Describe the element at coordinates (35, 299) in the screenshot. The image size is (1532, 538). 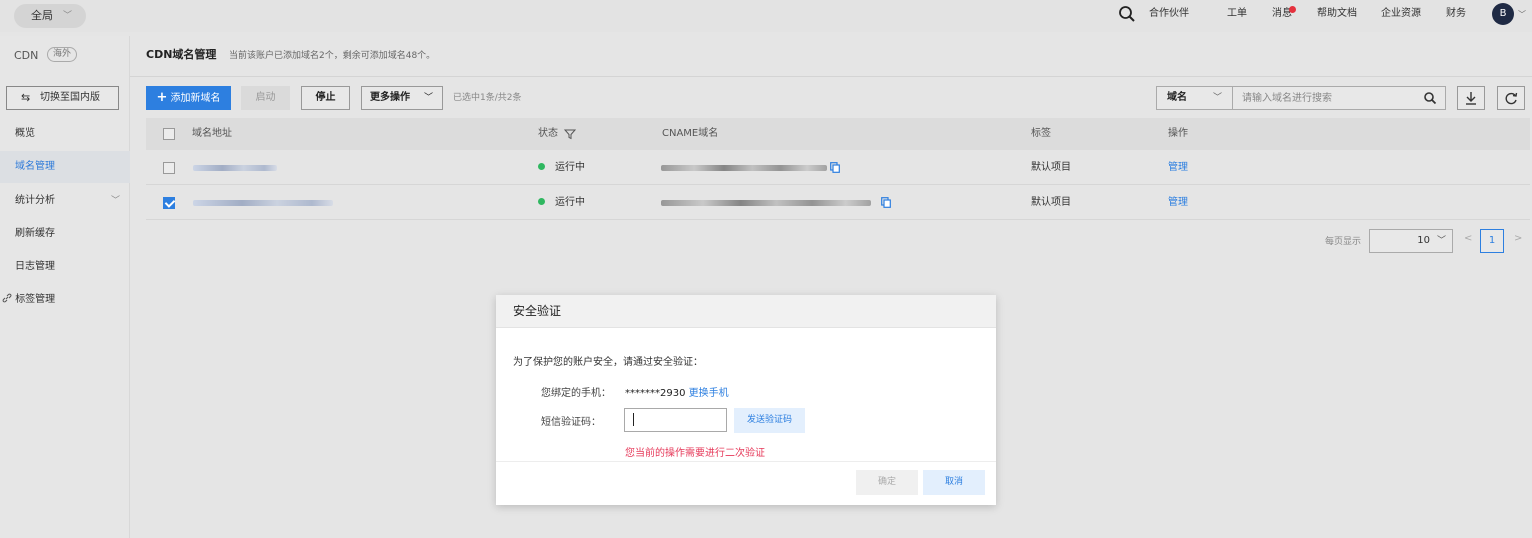
I see `sidebar-item-label: 标签管理` at that location.